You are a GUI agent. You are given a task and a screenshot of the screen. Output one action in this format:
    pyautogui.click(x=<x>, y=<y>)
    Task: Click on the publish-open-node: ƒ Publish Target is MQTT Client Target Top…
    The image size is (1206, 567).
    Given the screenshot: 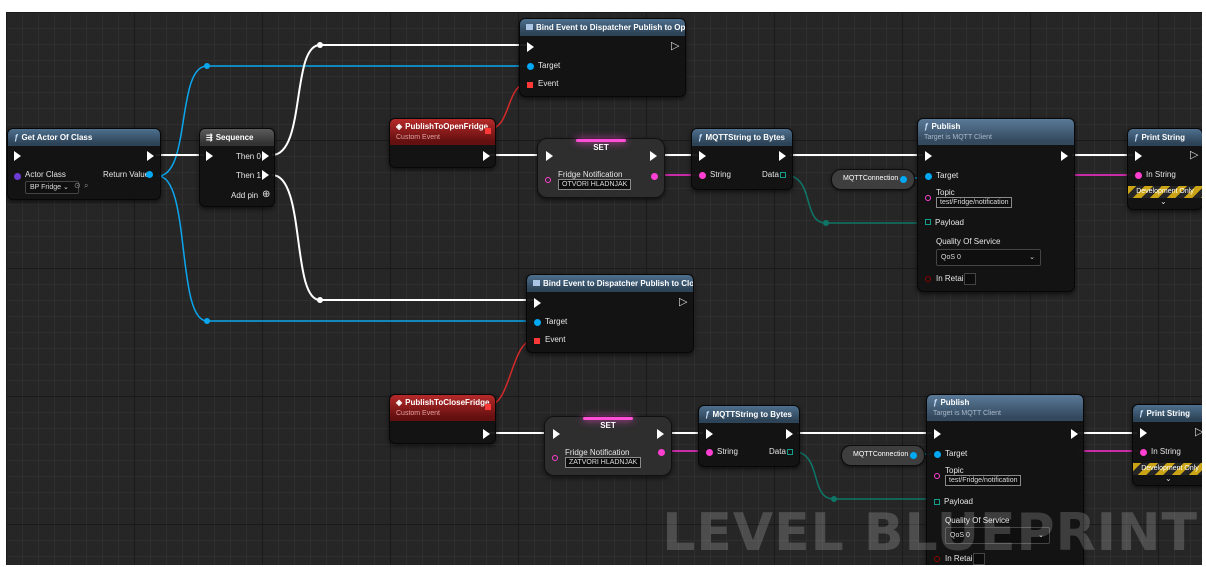 What is the action you would take?
    pyautogui.click(x=996, y=205)
    